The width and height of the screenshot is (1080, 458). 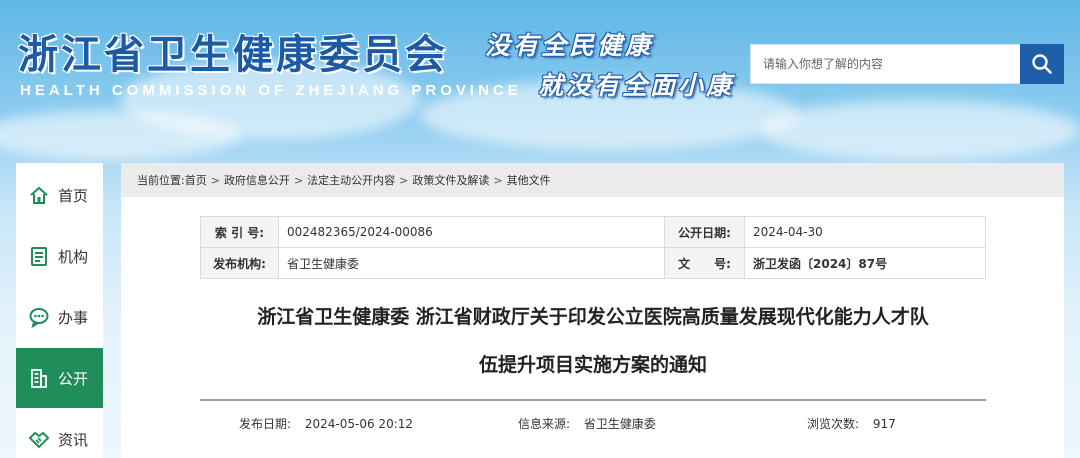 What do you see at coordinates (359, 424) in the screenshot?
I see `publish-date-value: 2024-05-06 20:12` at bounding box center [359, 424].